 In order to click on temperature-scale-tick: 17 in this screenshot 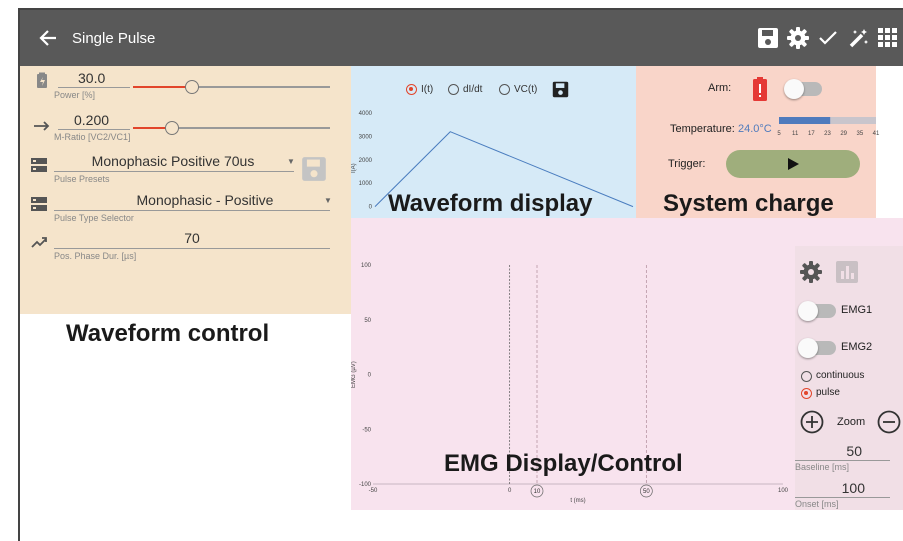, I will do `click(811, 134)`.